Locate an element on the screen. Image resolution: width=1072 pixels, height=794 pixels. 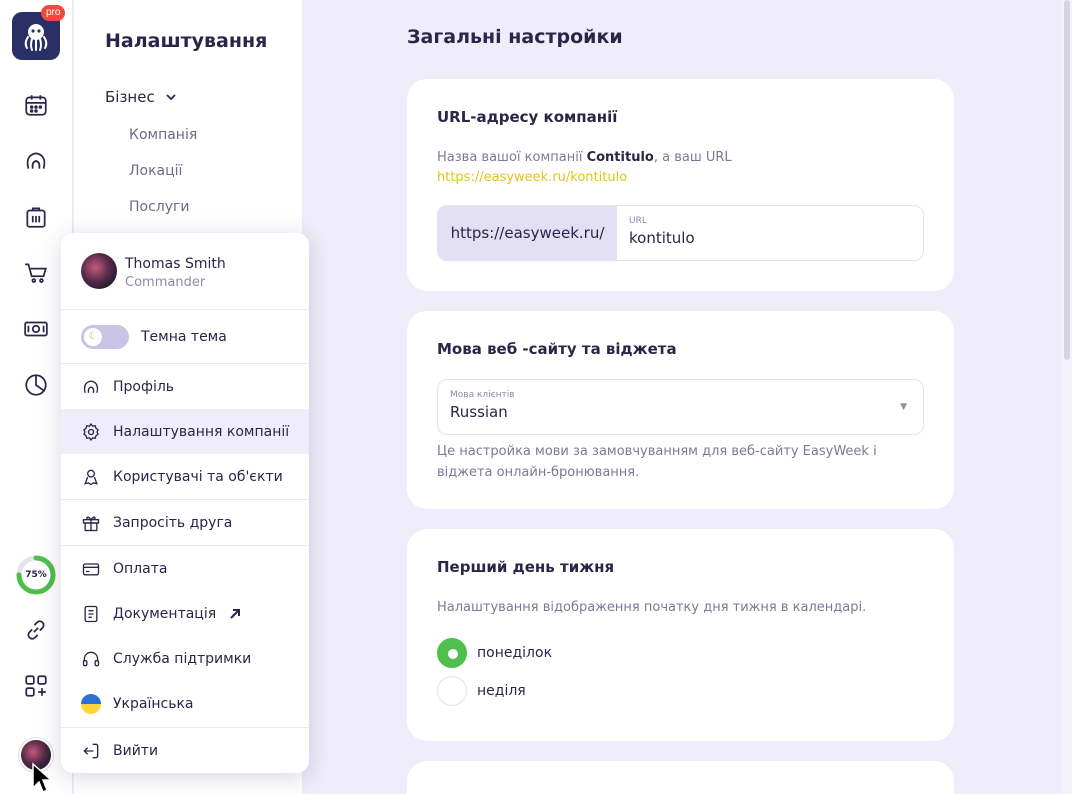
business-group-toggle: Бізнес is located at coordinates (141, 97).